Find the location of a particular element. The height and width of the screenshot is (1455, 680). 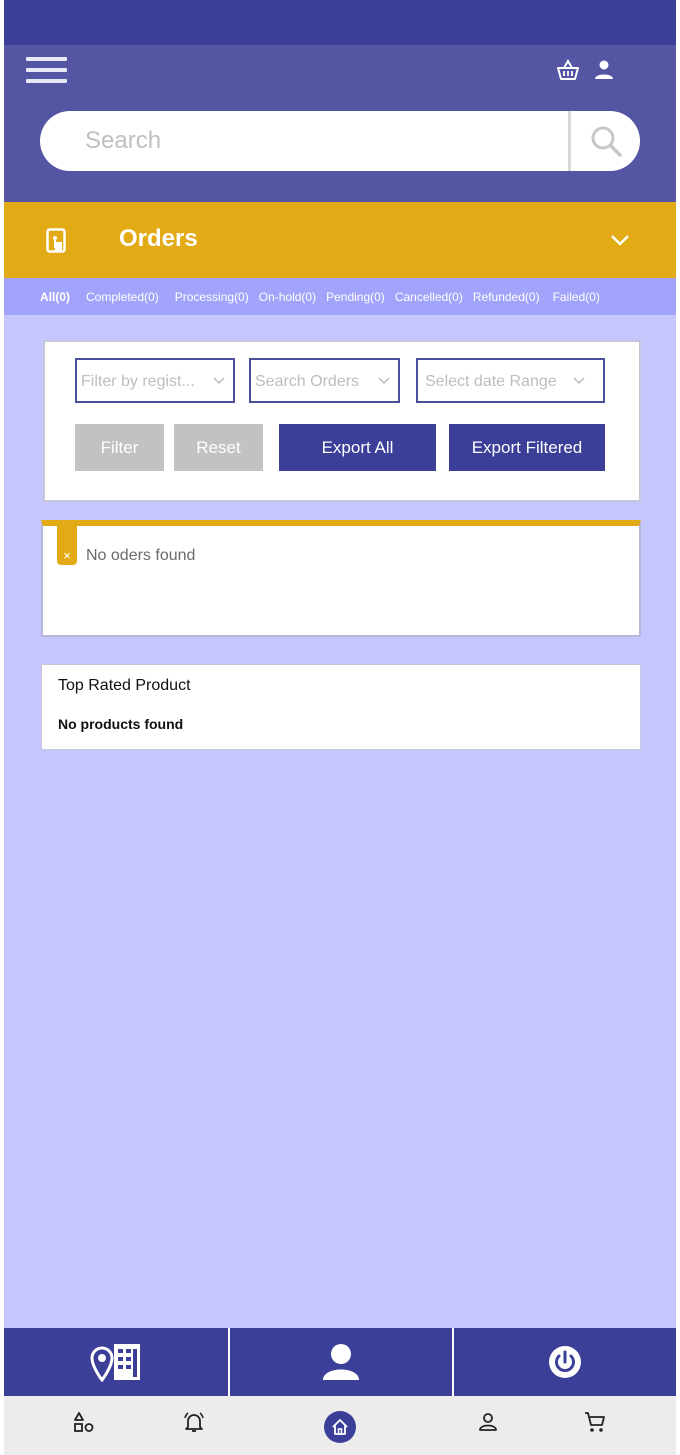

no-products-message: No products found is located at coordinates (121, 724).